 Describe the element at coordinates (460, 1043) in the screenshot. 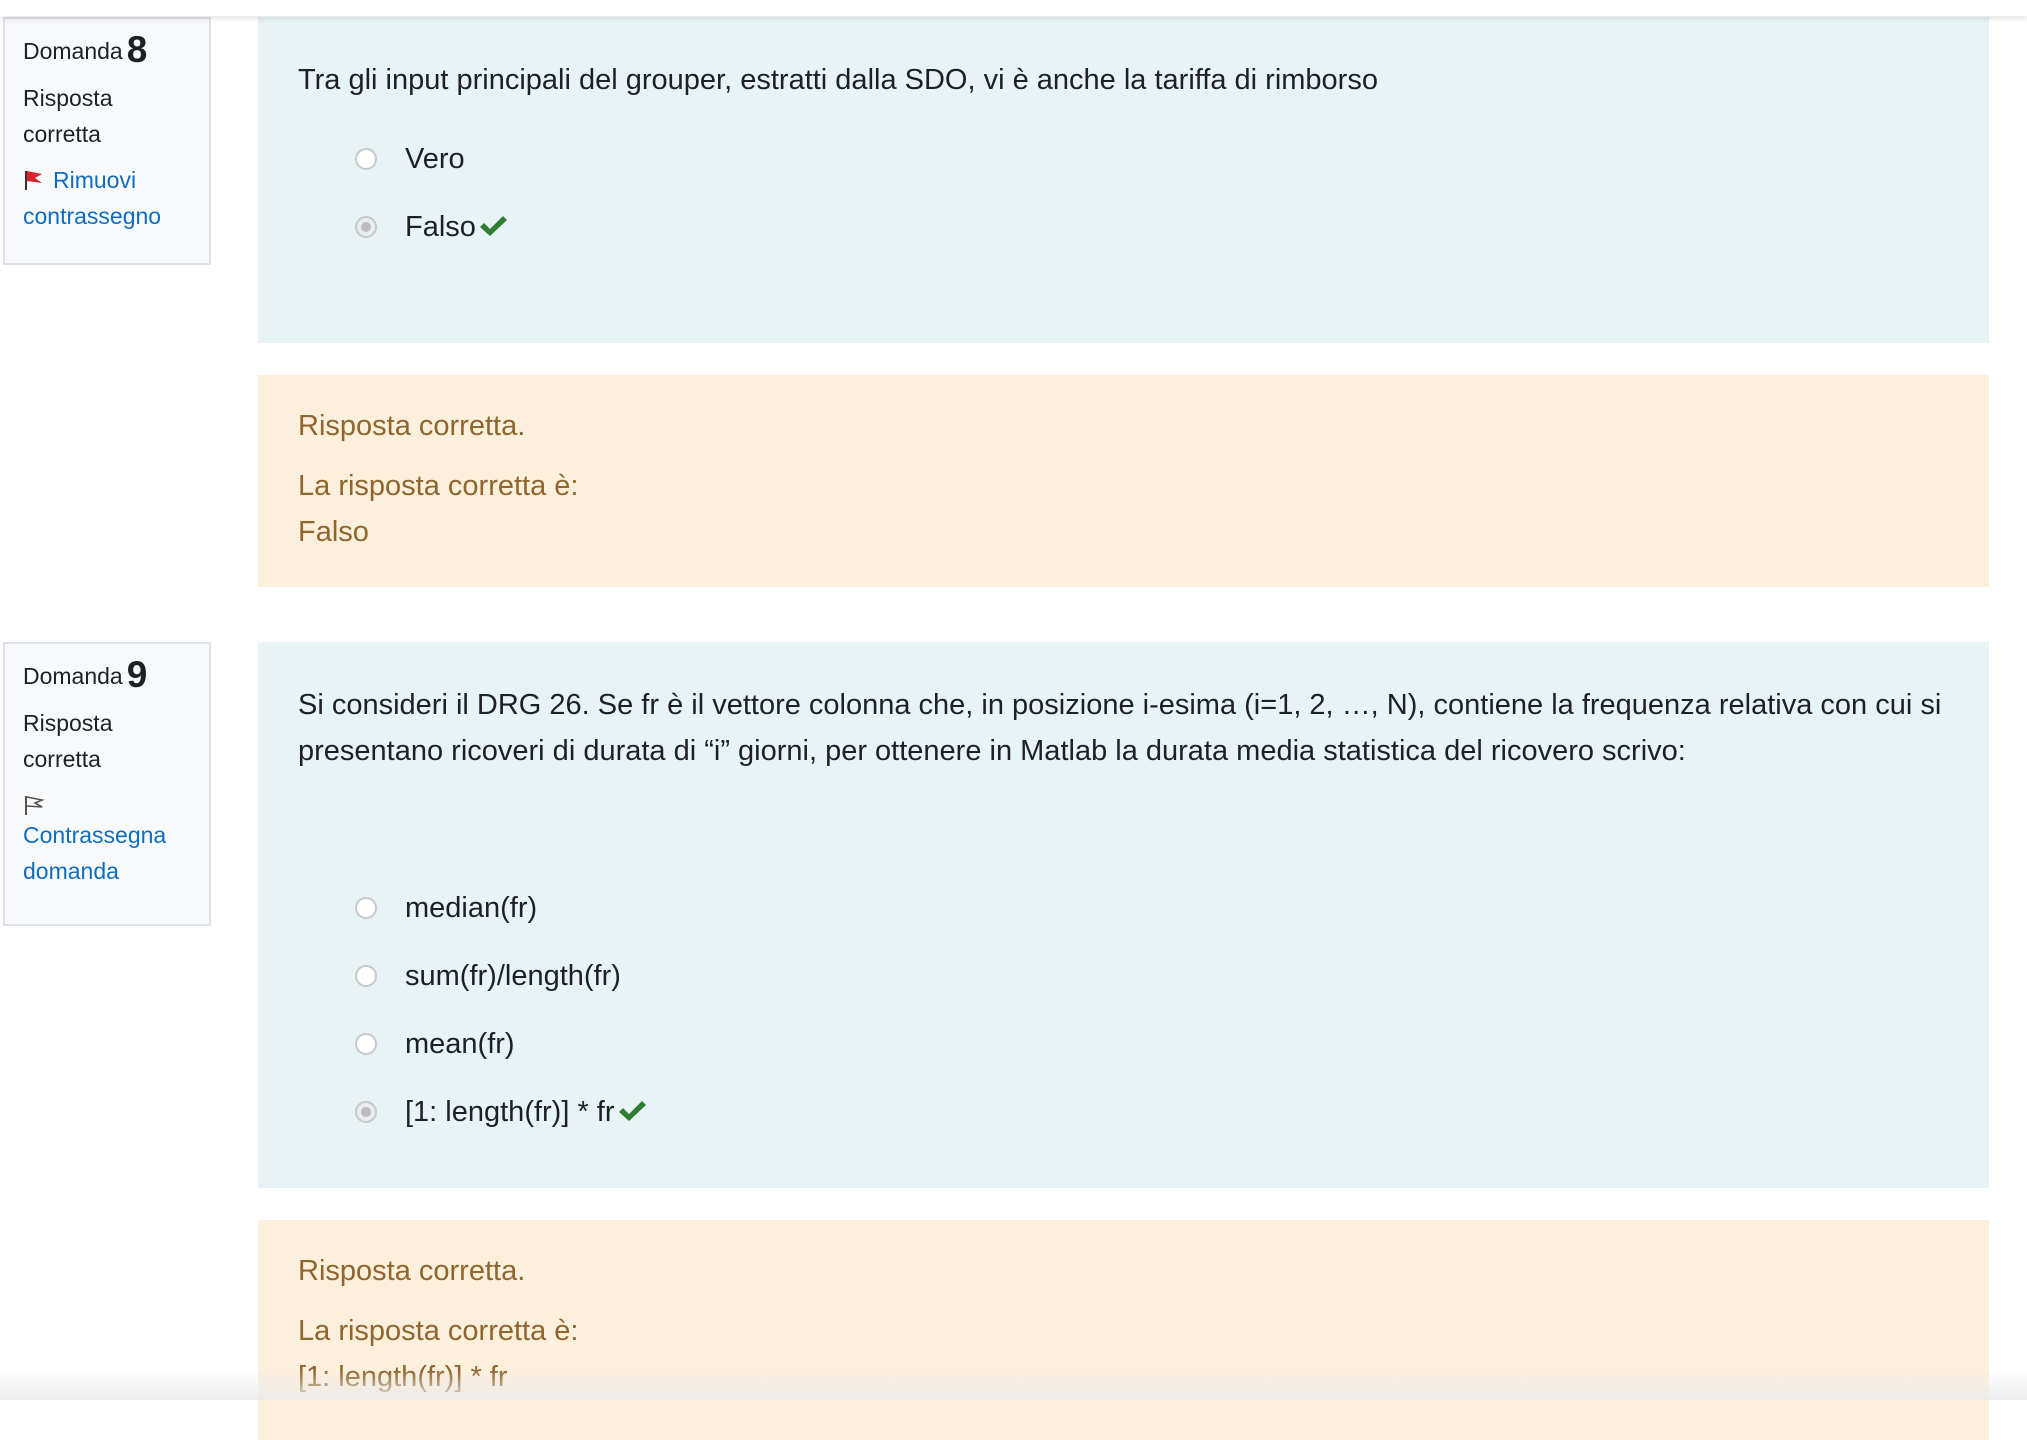

I see `answer-label: mean(fr)` at that location.